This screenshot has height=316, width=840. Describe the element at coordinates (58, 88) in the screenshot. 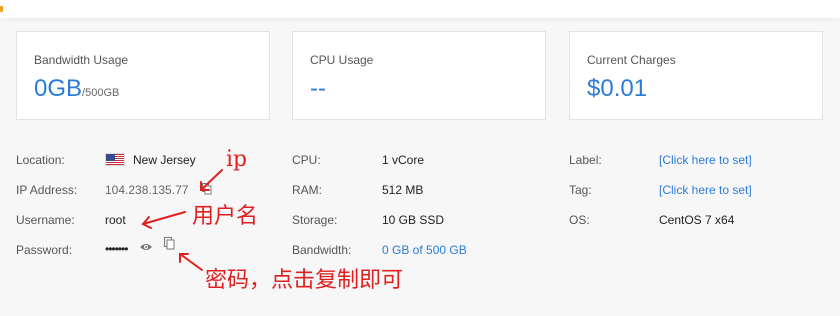

I see `bandwidth-used: 0GB` at that location.